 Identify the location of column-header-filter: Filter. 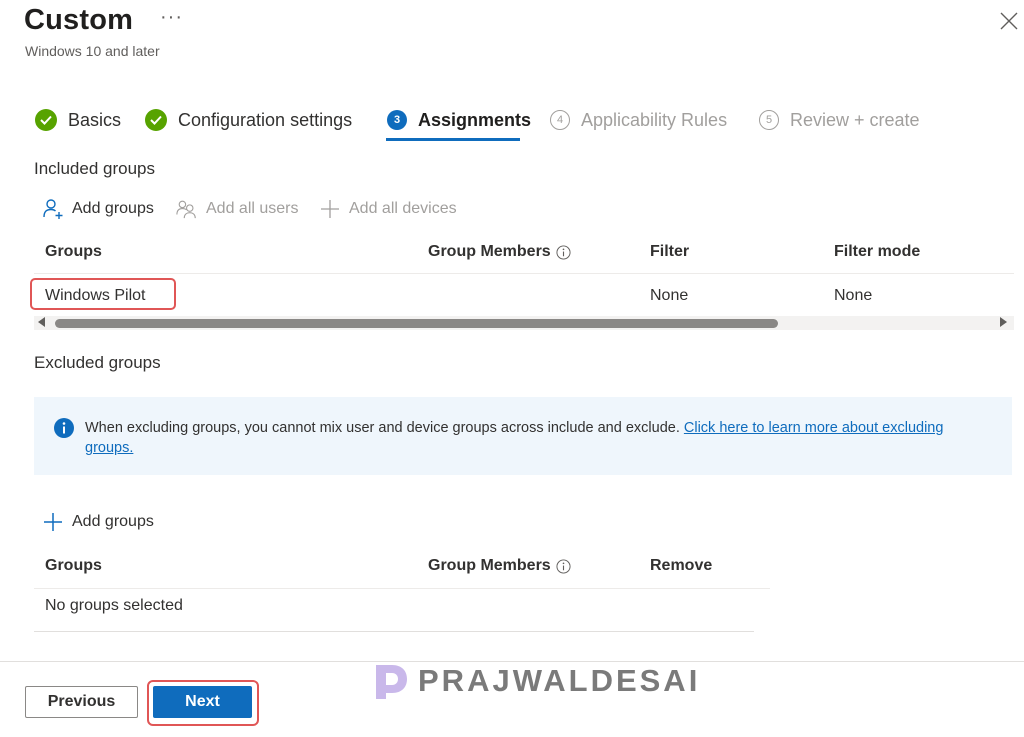
(669, 252).